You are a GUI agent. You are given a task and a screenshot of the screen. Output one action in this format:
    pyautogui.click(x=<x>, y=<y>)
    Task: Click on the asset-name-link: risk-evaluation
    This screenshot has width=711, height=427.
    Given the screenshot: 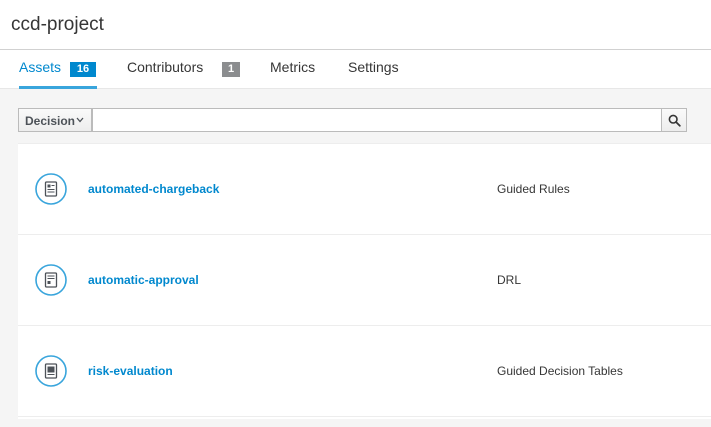 What is the action you would take?
    pyautogui.click(x=130, y=371)
    